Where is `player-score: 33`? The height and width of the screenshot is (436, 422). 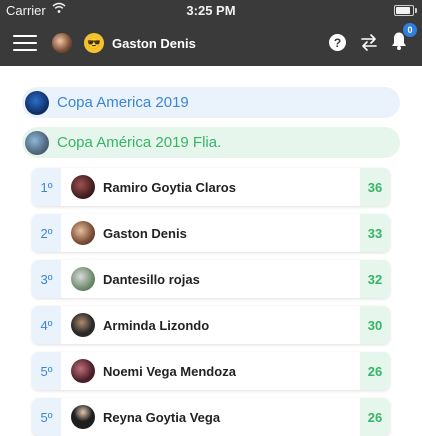 player-score: 33 is located at coordinates (375, 233).